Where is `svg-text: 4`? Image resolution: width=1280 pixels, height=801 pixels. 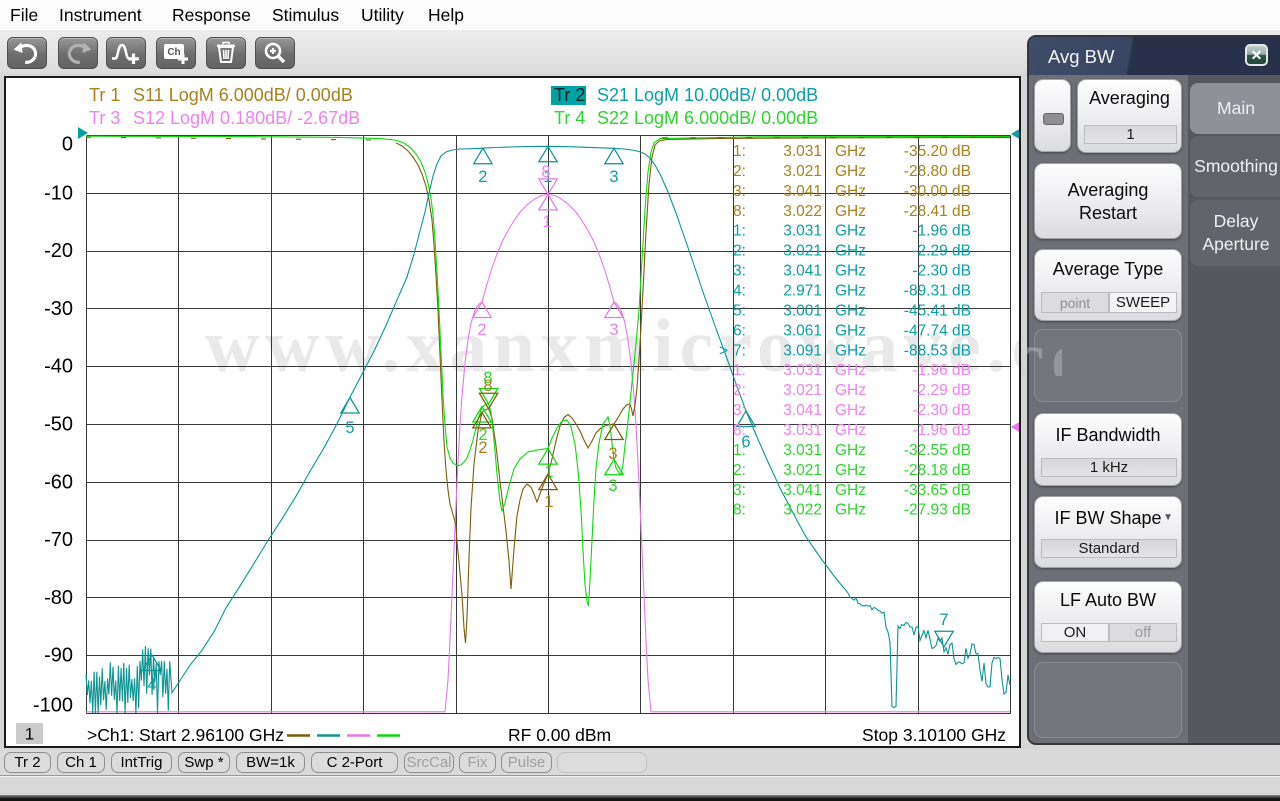 svg-text: 4 is located at coordinates (151, 685).